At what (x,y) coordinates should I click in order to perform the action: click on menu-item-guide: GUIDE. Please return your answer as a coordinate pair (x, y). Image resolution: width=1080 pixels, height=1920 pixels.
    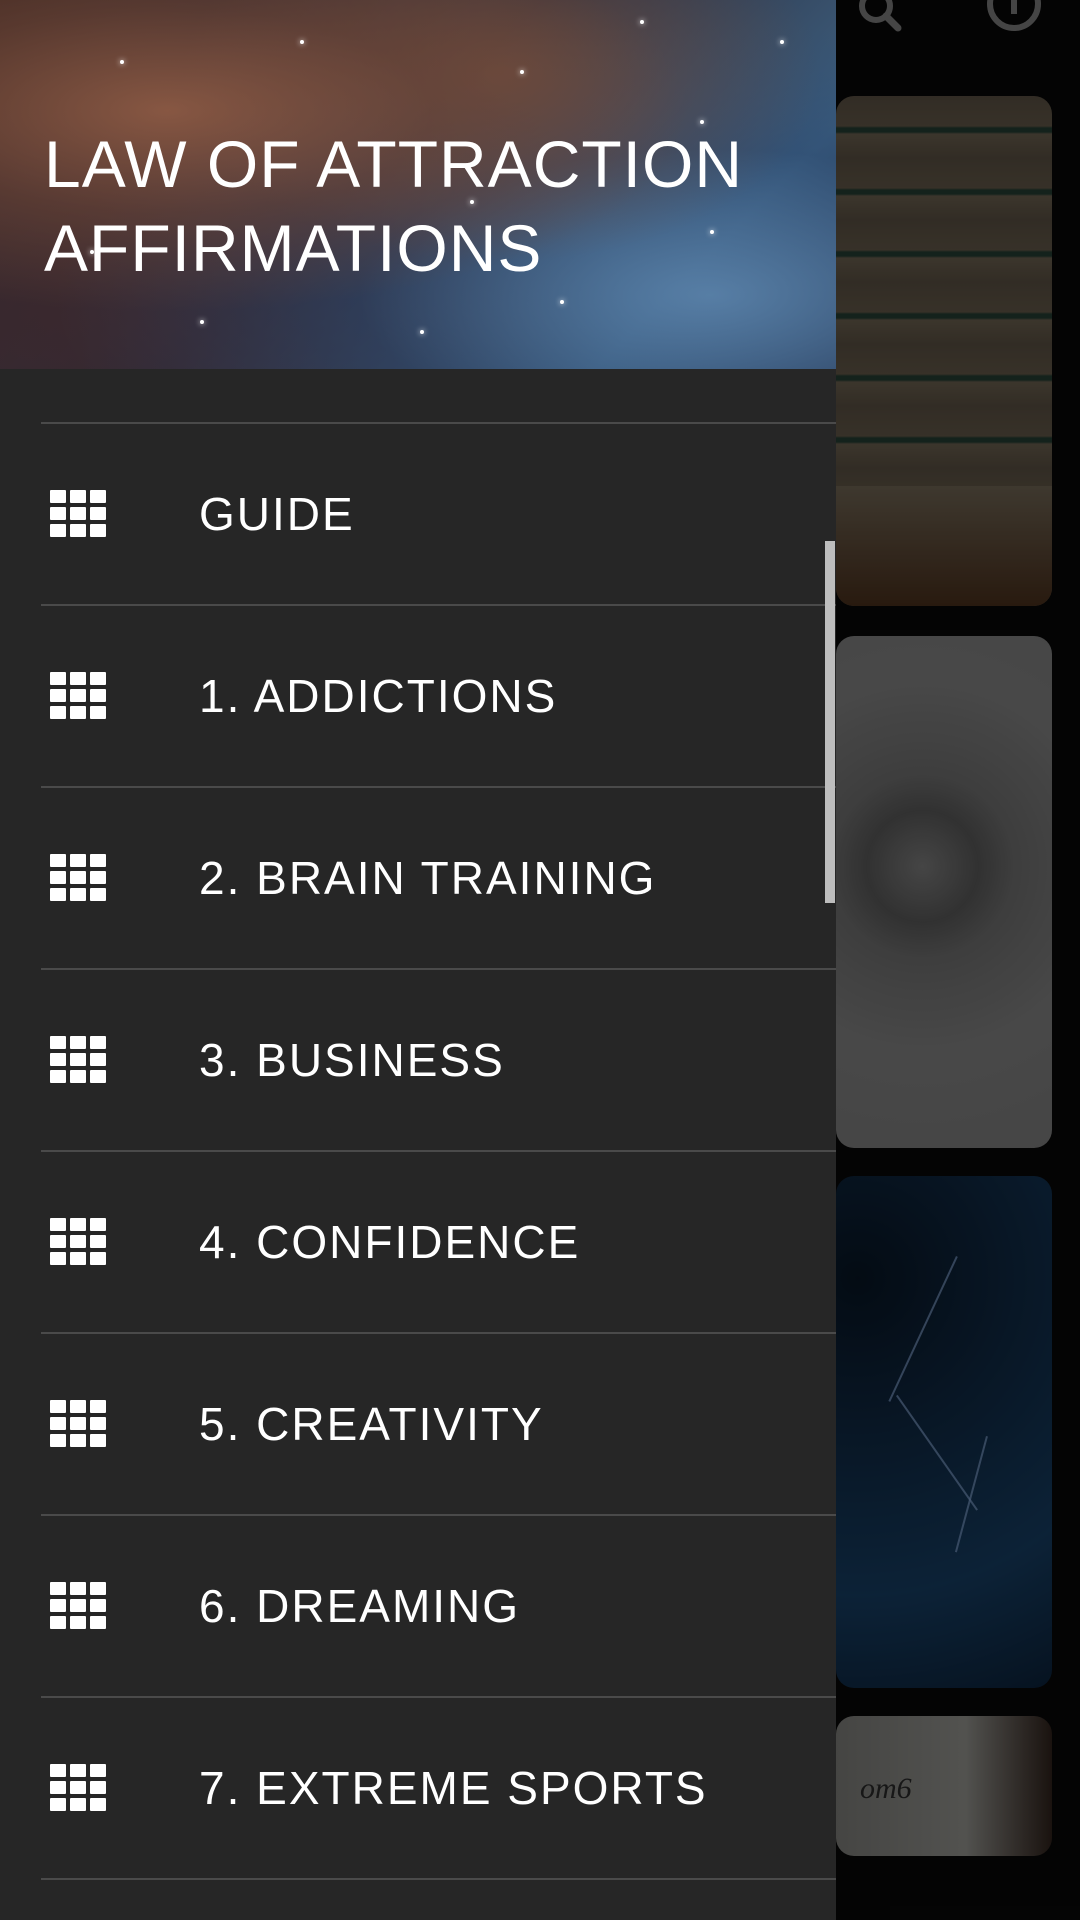
    Looking at the image, I should click on (418, 514).